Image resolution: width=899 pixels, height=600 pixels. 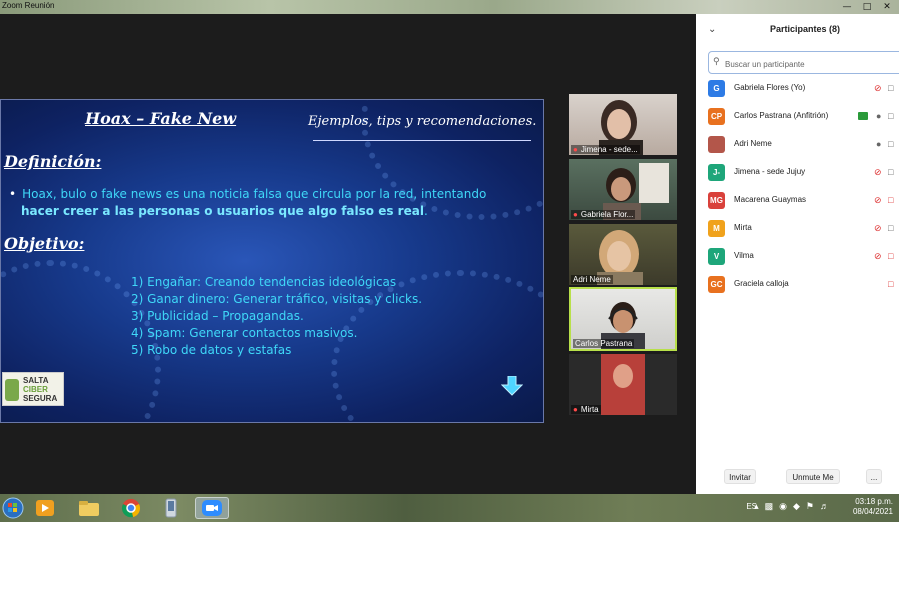 What do you see at coordinates (53, 161) in the screenshot?
I see `definition-heading: Definición:` at bounding box center [53, 161].